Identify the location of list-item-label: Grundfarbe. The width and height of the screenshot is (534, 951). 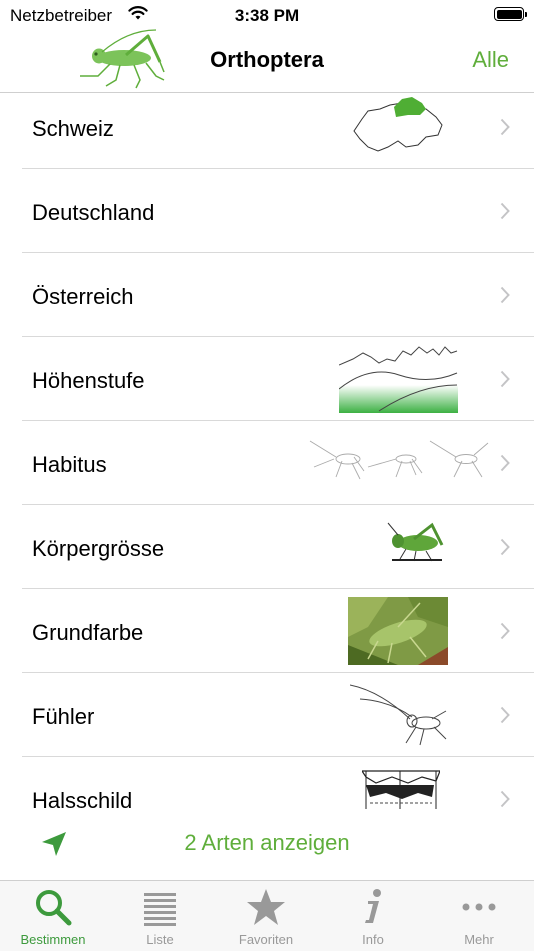
(88, 632).